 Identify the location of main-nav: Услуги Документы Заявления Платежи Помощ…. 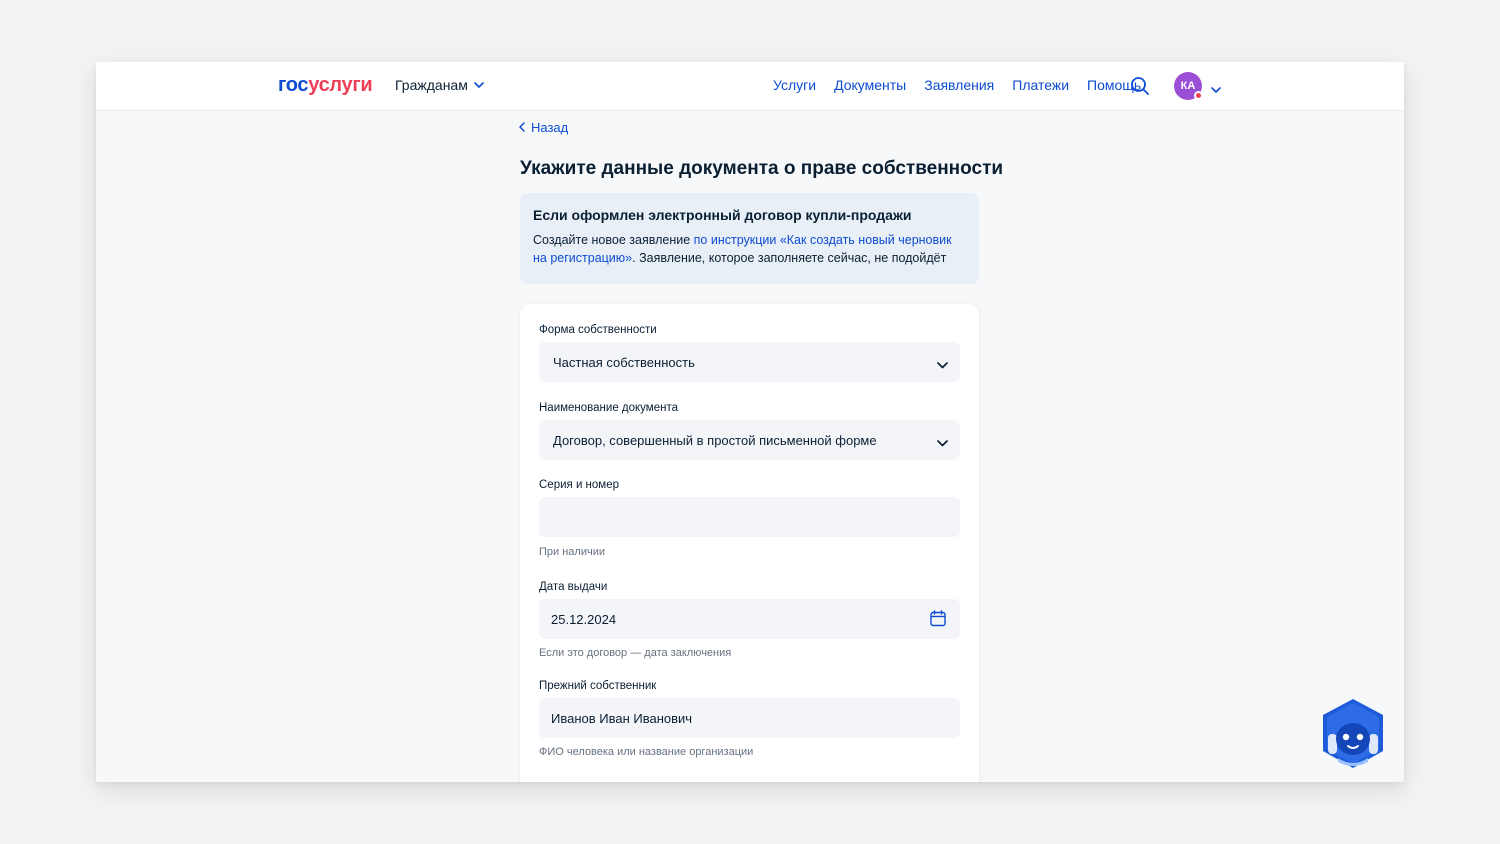
(966, 85).